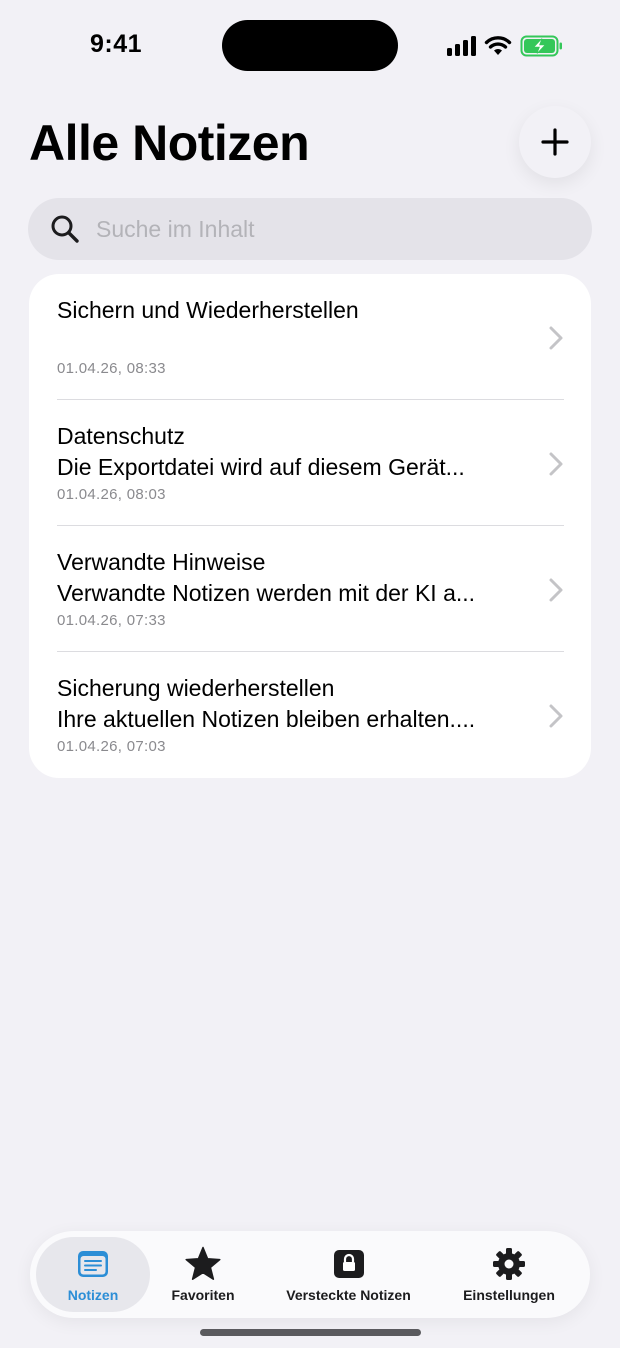  Describe the element at coordinates (111, 368) in the screenshot. I see `note-date: 01.04.26, 08:33` at that location.